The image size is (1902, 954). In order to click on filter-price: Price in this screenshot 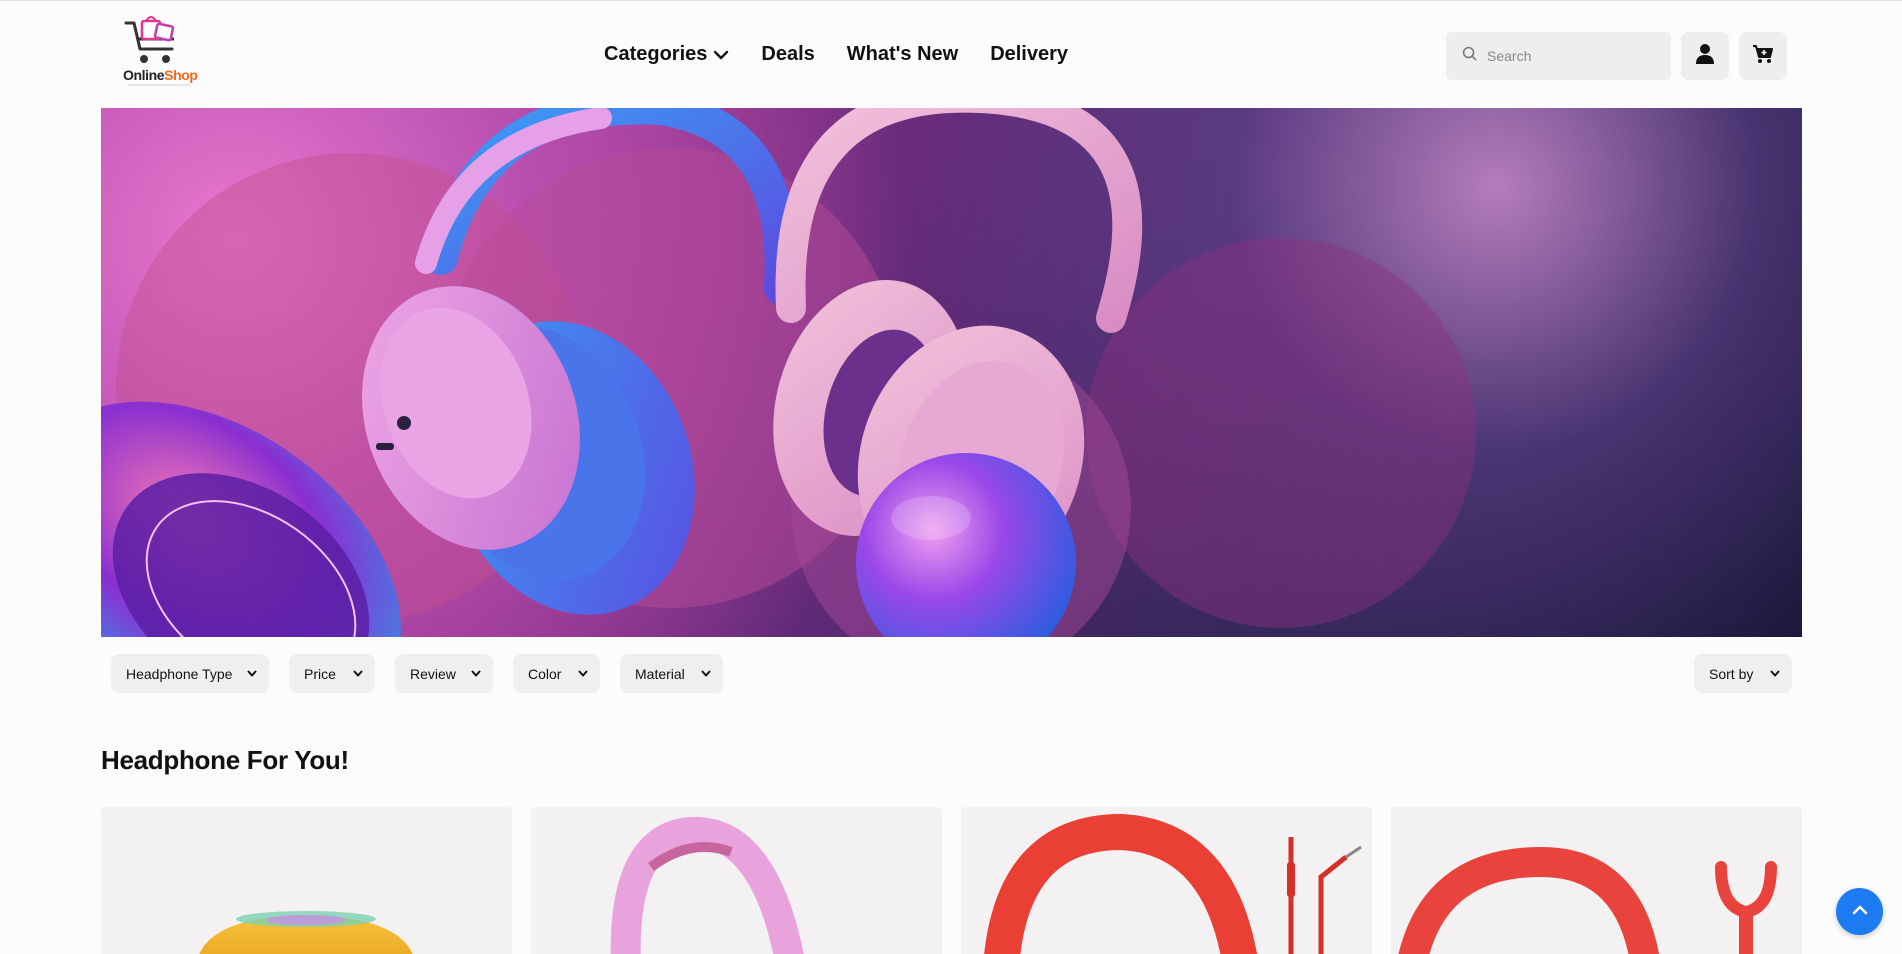, I will do `click(332, 673)`.